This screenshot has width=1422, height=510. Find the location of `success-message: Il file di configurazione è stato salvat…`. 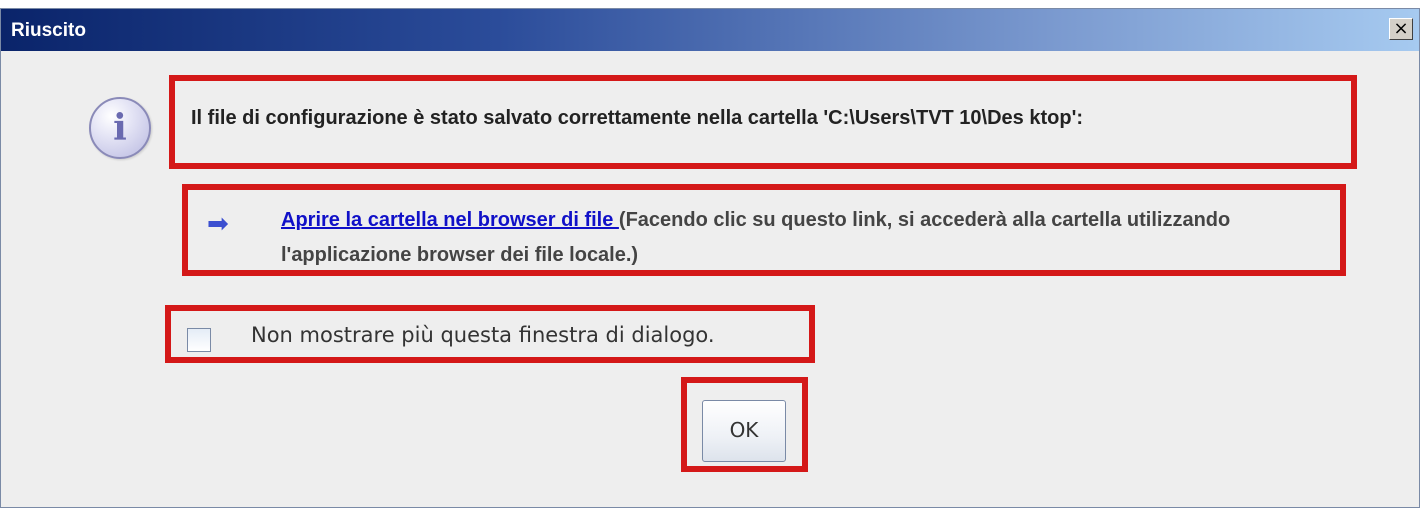

success-message: Il file di configurazione è stato salvat… is located at coordinates (637, 118).